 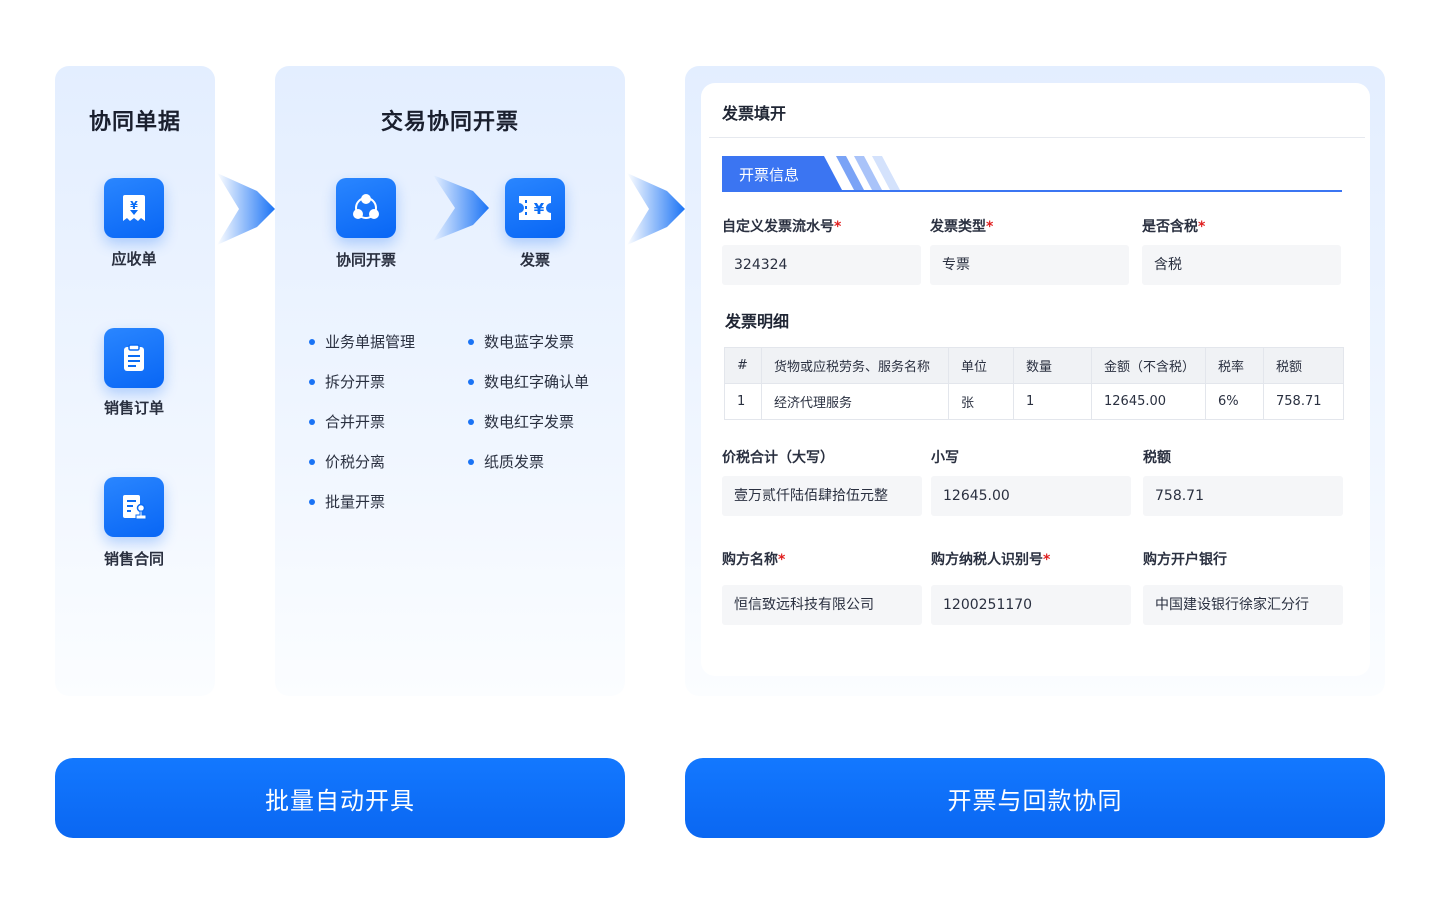 What do you see at coordinates (858, 173) in the screenshot?
I see `stripe-decoration-icon` at bounding box center [858, 173].